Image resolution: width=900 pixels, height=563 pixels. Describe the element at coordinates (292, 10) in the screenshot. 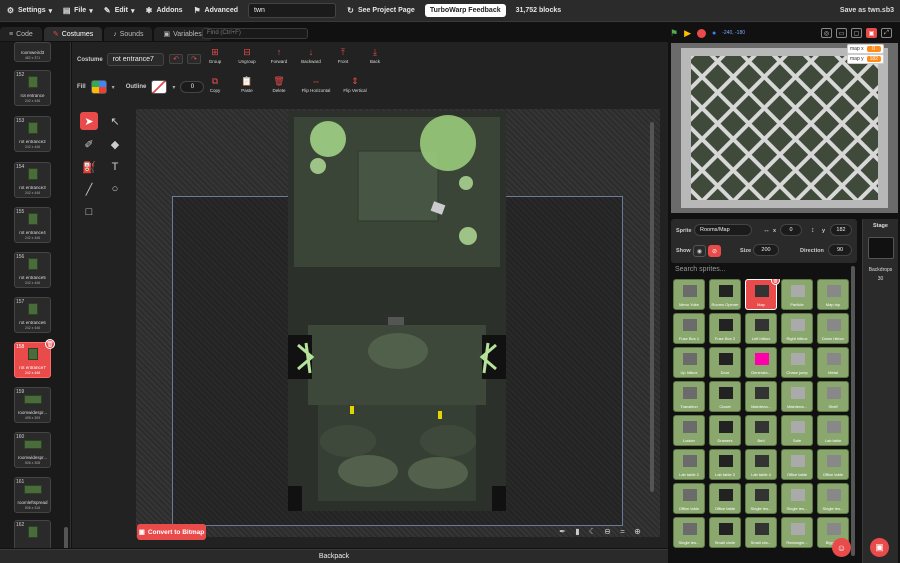

I see `project-title-input: twn` at that location.